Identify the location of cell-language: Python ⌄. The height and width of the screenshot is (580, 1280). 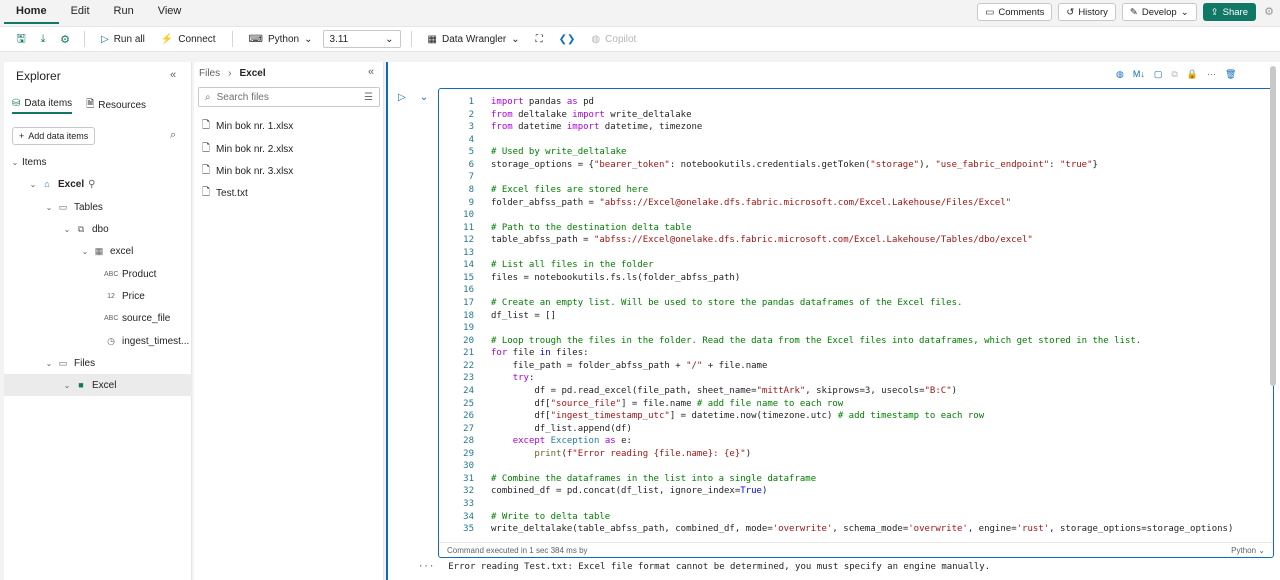
(1248, 550).